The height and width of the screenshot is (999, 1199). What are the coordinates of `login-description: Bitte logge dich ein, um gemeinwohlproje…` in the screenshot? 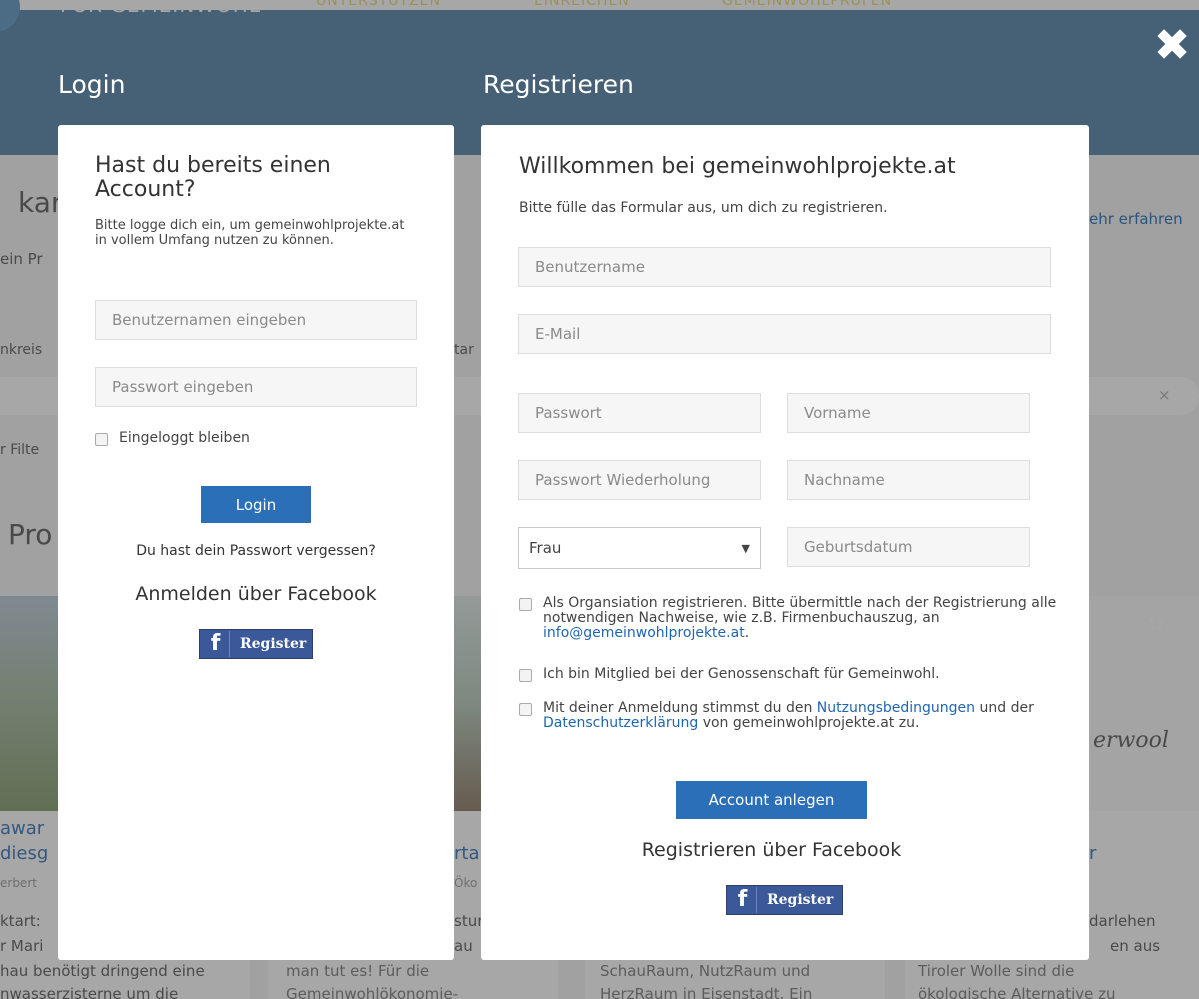 It's located at (250, 233).